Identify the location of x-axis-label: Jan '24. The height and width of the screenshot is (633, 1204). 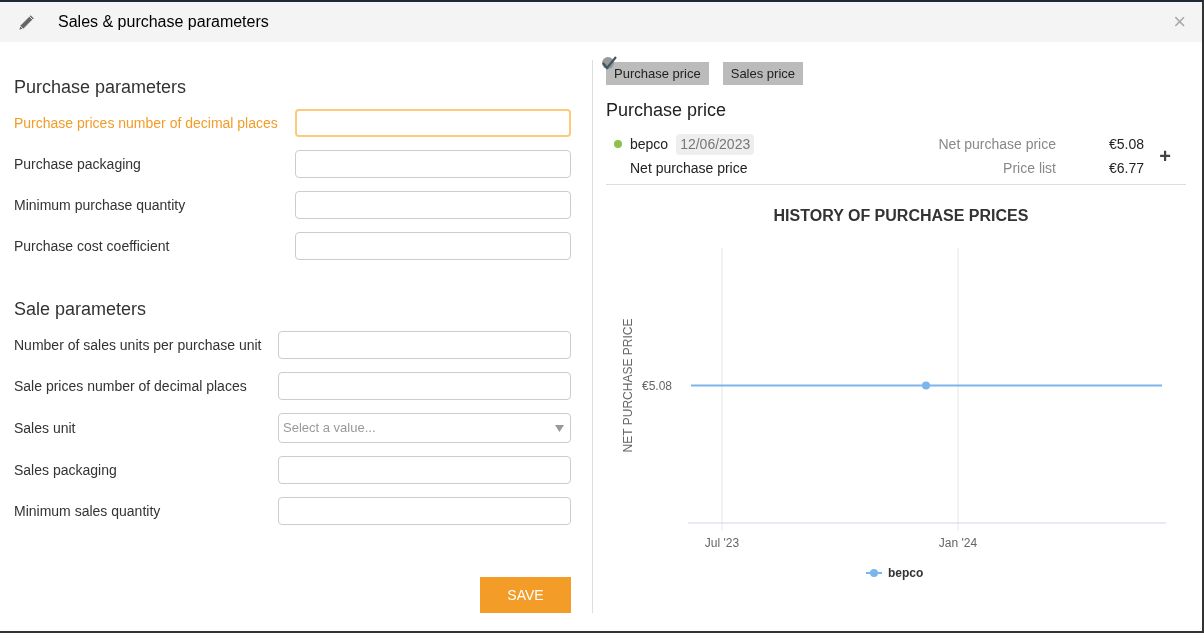
(958, 543).